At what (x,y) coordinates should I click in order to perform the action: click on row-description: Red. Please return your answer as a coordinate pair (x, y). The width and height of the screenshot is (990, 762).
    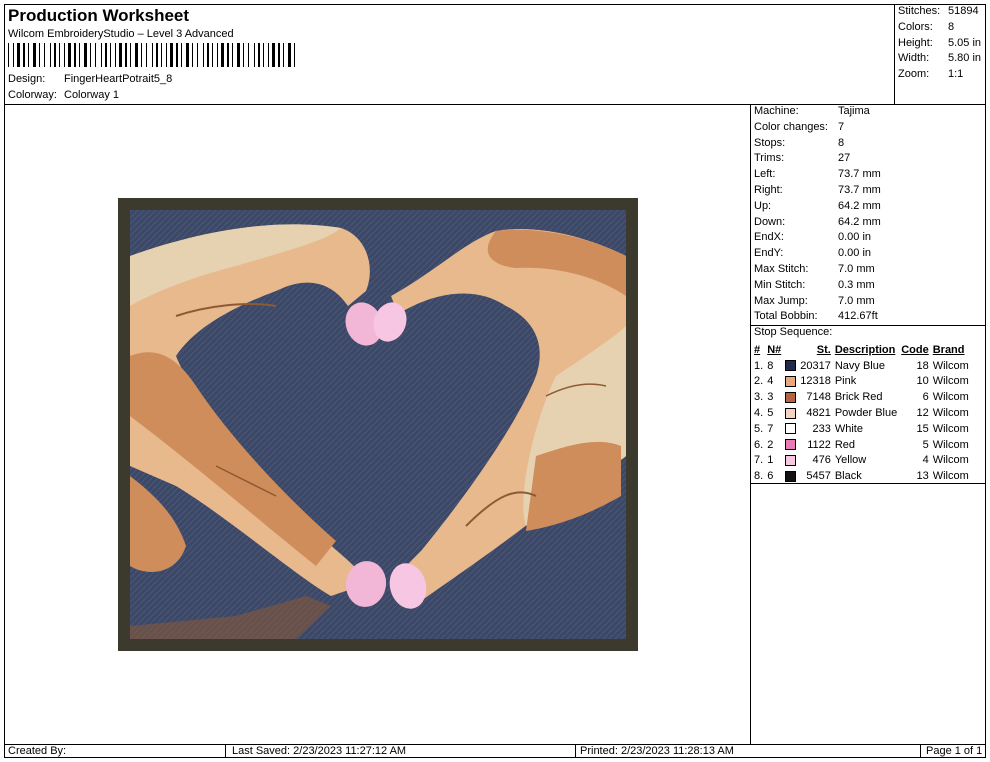
    Looking at the image, I should click on (845, 444).